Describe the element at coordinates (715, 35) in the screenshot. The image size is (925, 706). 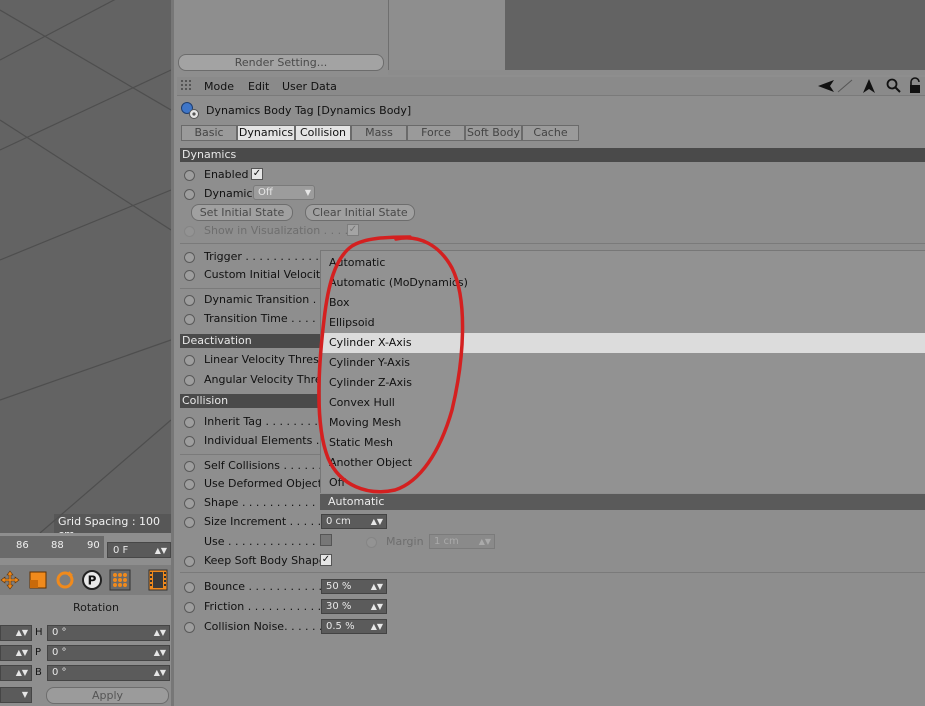
I see `top-right-viewport` at that location.